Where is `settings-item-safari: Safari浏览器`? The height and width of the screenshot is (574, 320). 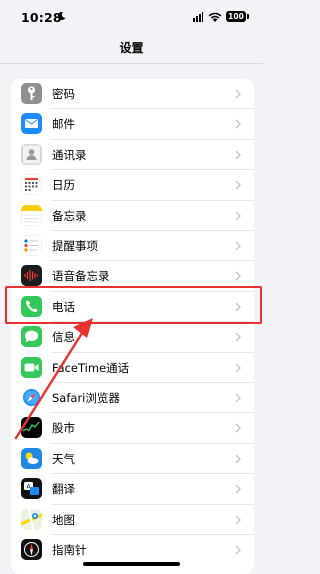
settings-item-safari: Safari浏览器 is located at coordinates (132, 398).